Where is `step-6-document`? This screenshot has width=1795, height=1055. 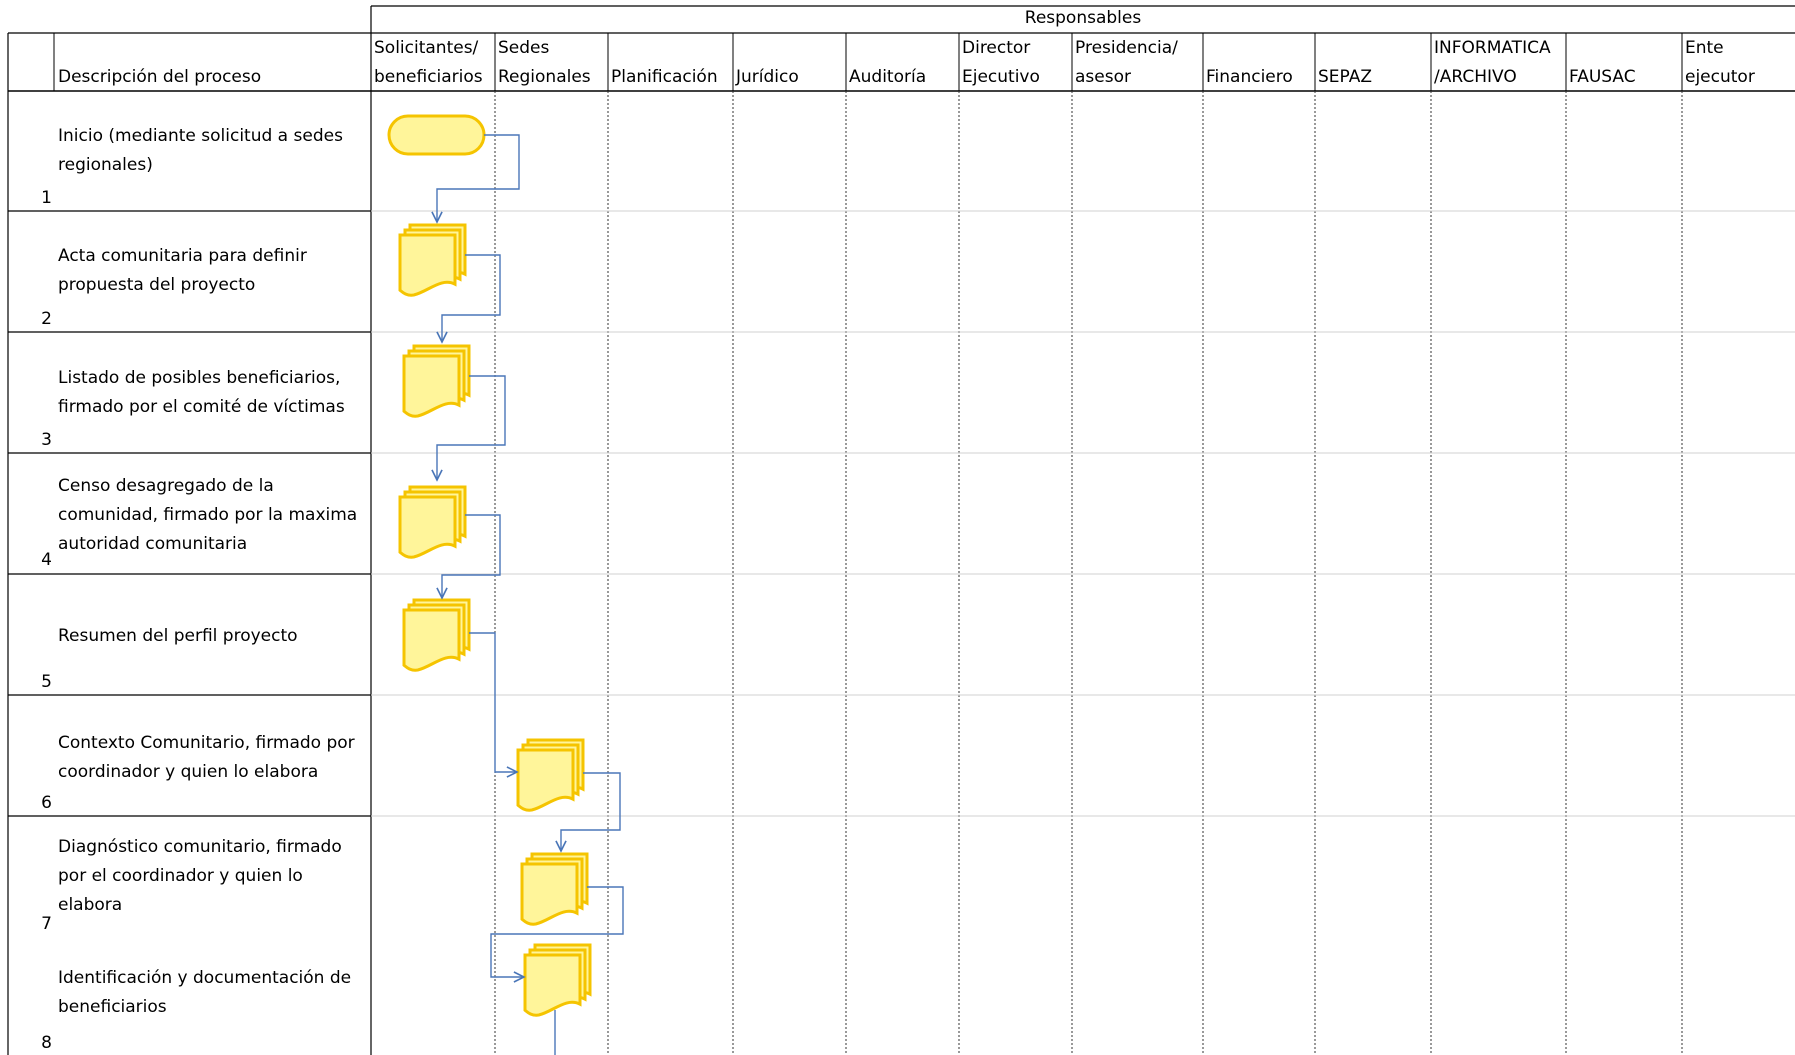
step-6-document is located at coordinates (550, 775).